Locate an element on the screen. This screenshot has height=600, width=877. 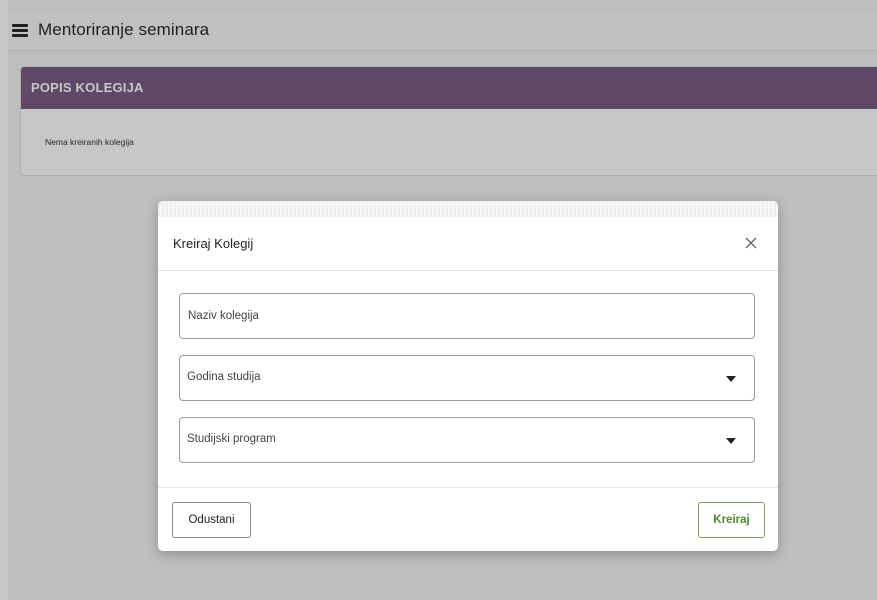
study-program-select: Studijski program is located at coordinates (467, 440).